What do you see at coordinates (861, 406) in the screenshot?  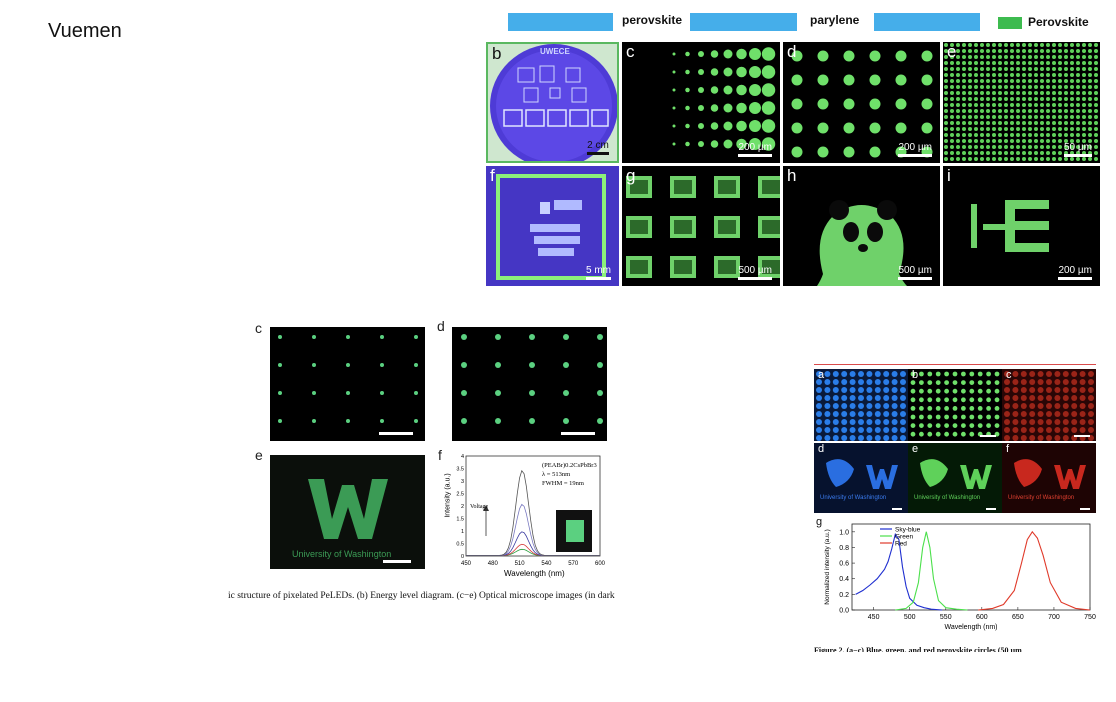 I see `figC-panel-a-svg` at bounding box center [861, 406].